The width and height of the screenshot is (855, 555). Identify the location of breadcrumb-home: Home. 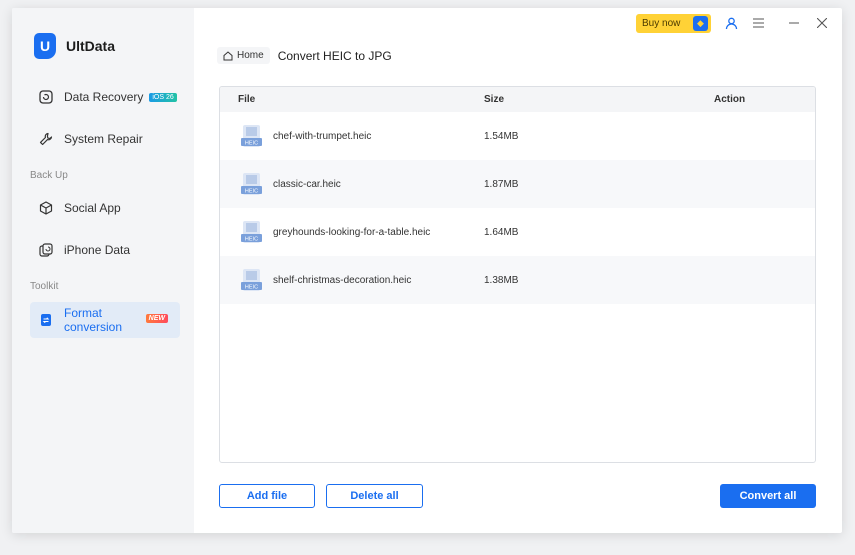
(243, 55).